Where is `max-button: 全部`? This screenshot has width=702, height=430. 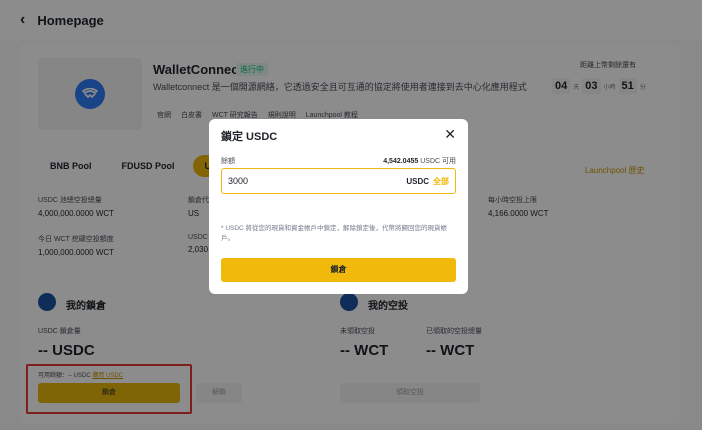 max-button: 全部 is located at coordinates (441, 181).